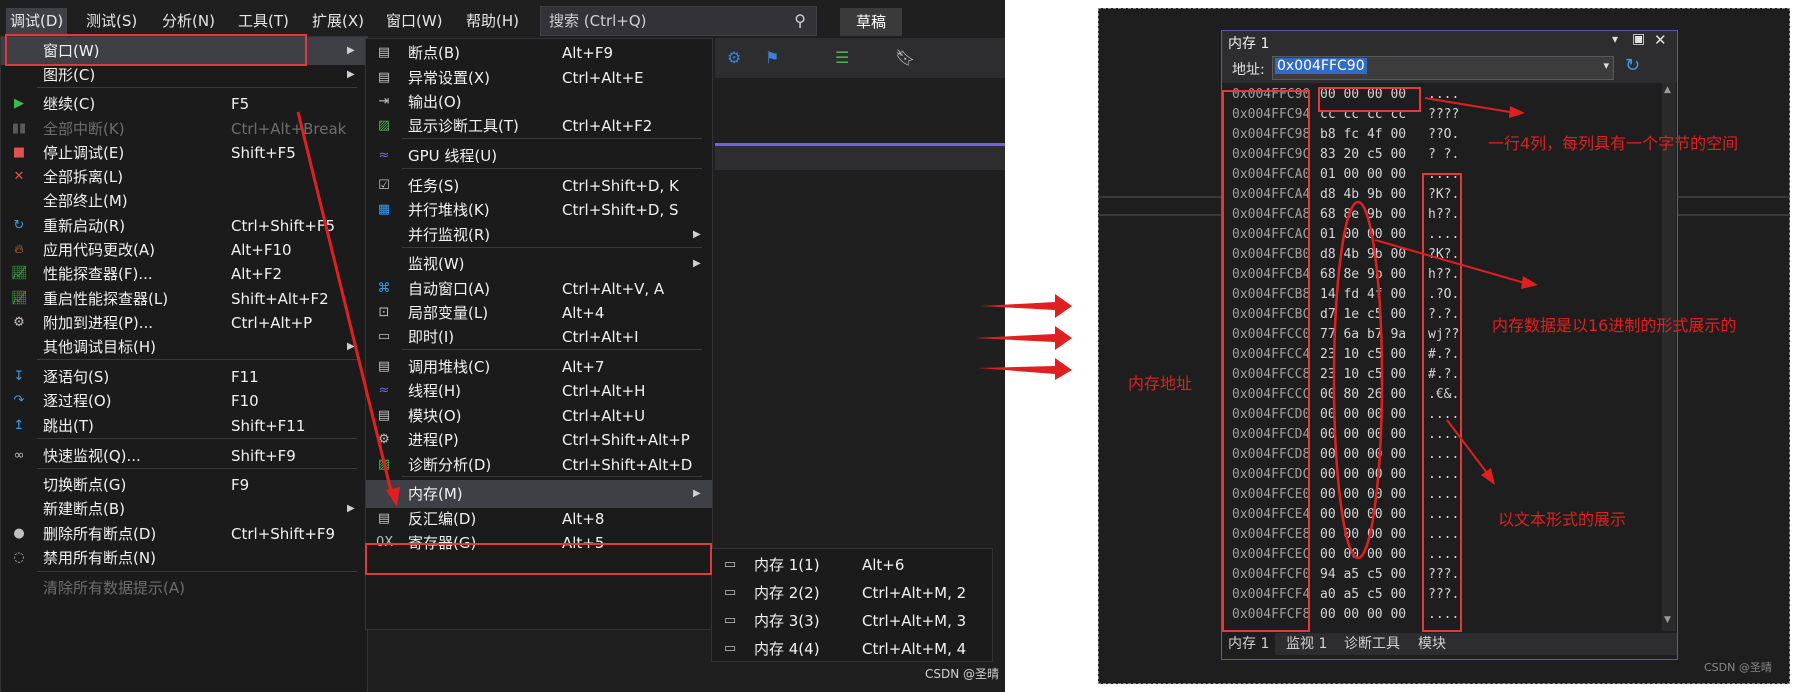 Image resolution: width=1795 pixels, height=692 pixels. Describe the element at coordinates (1660, 40) in the screenshot. I see `close-icon: ✕` at that location.